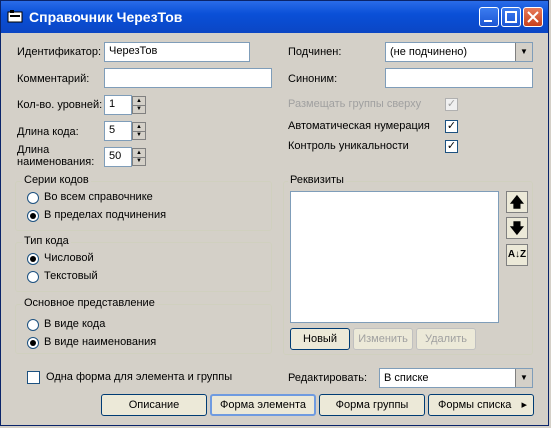 The height and width of the screenshot is (428, 551). Describe the element at coordinates (53, 79) in the screenshot. I see `comment-label: Комментарий:` at that location.